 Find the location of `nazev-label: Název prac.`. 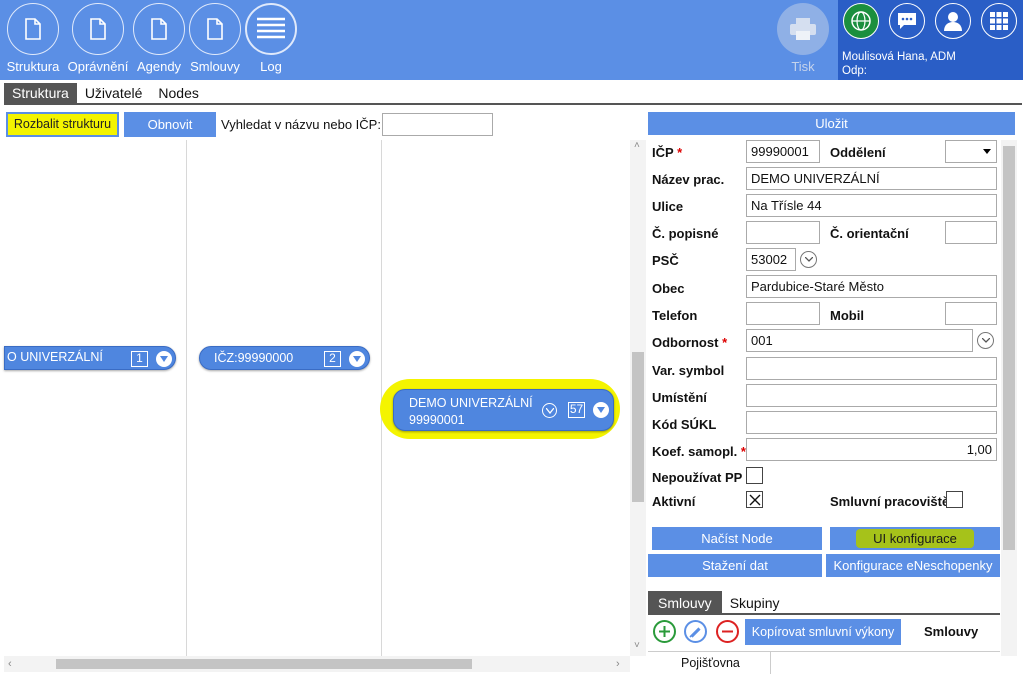

nazev-label: Název prac. is located at coordinates (688, 179).